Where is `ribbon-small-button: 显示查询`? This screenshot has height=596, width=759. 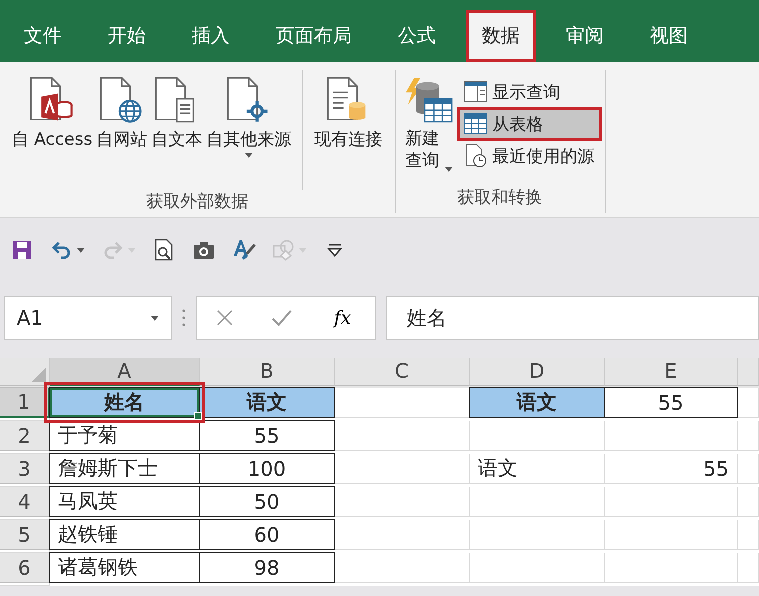 ribbon-small-button: 显示查询 is located at coordinates (529, 92).